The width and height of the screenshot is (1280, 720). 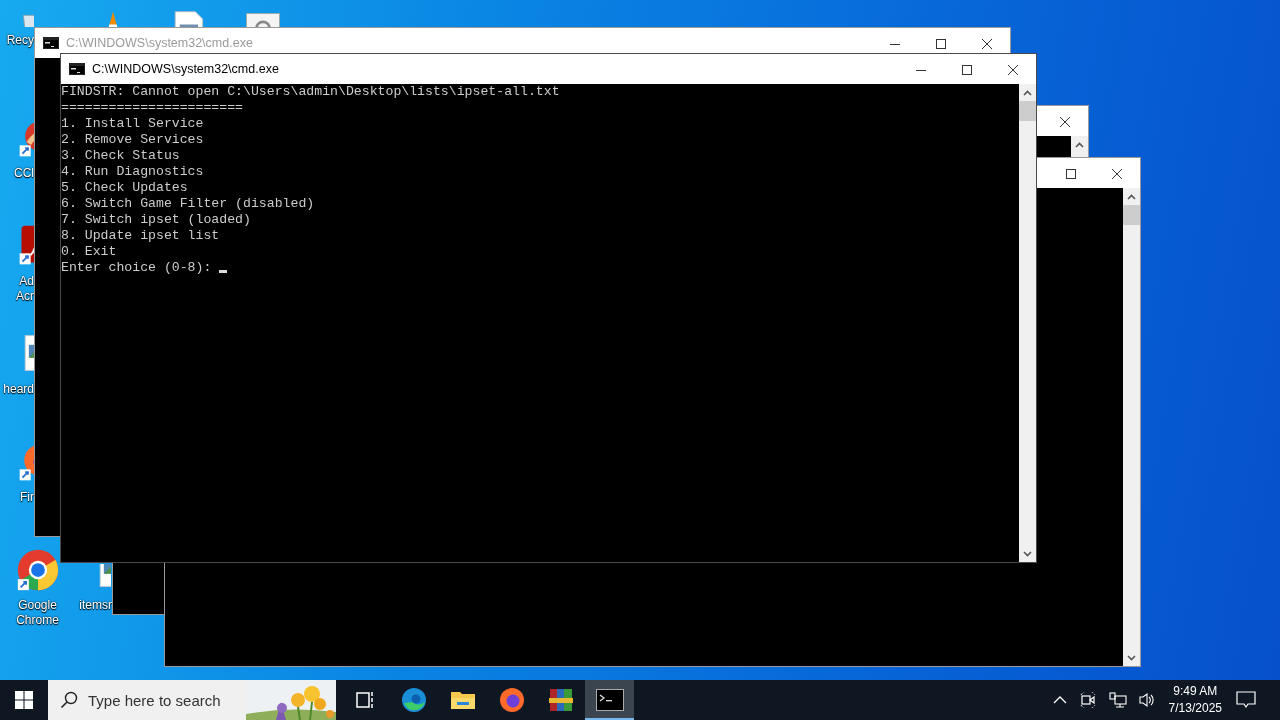 What do you see at coordinates (17, 497) in the screenshot?
I see `desktop-icon-label: Fir` at bounding box center [17, 497].